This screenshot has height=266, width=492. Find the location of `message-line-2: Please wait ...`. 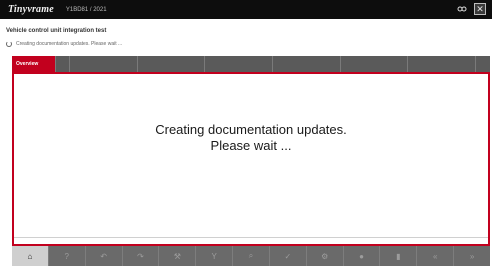

message-line-2: Please wait ... is located at coordinates (251, 145).